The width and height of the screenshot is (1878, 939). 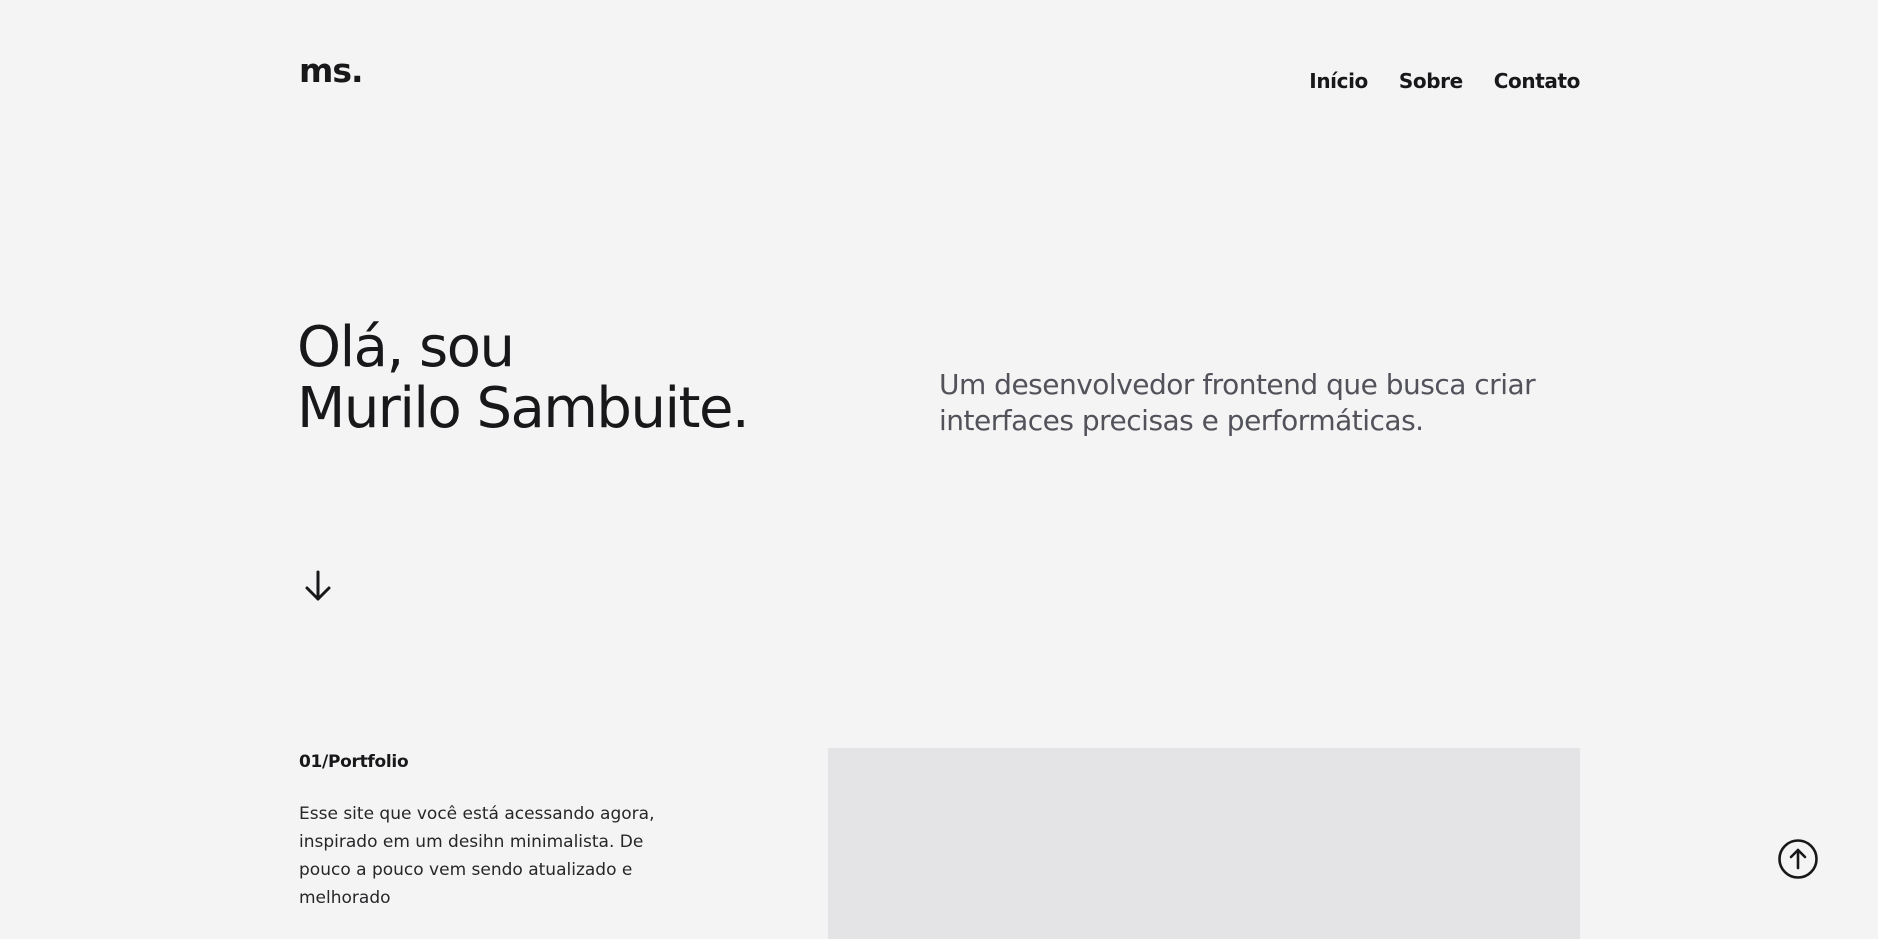 I want to click on nav-link-sobre: Sobre, so click(x=1431, y=81).